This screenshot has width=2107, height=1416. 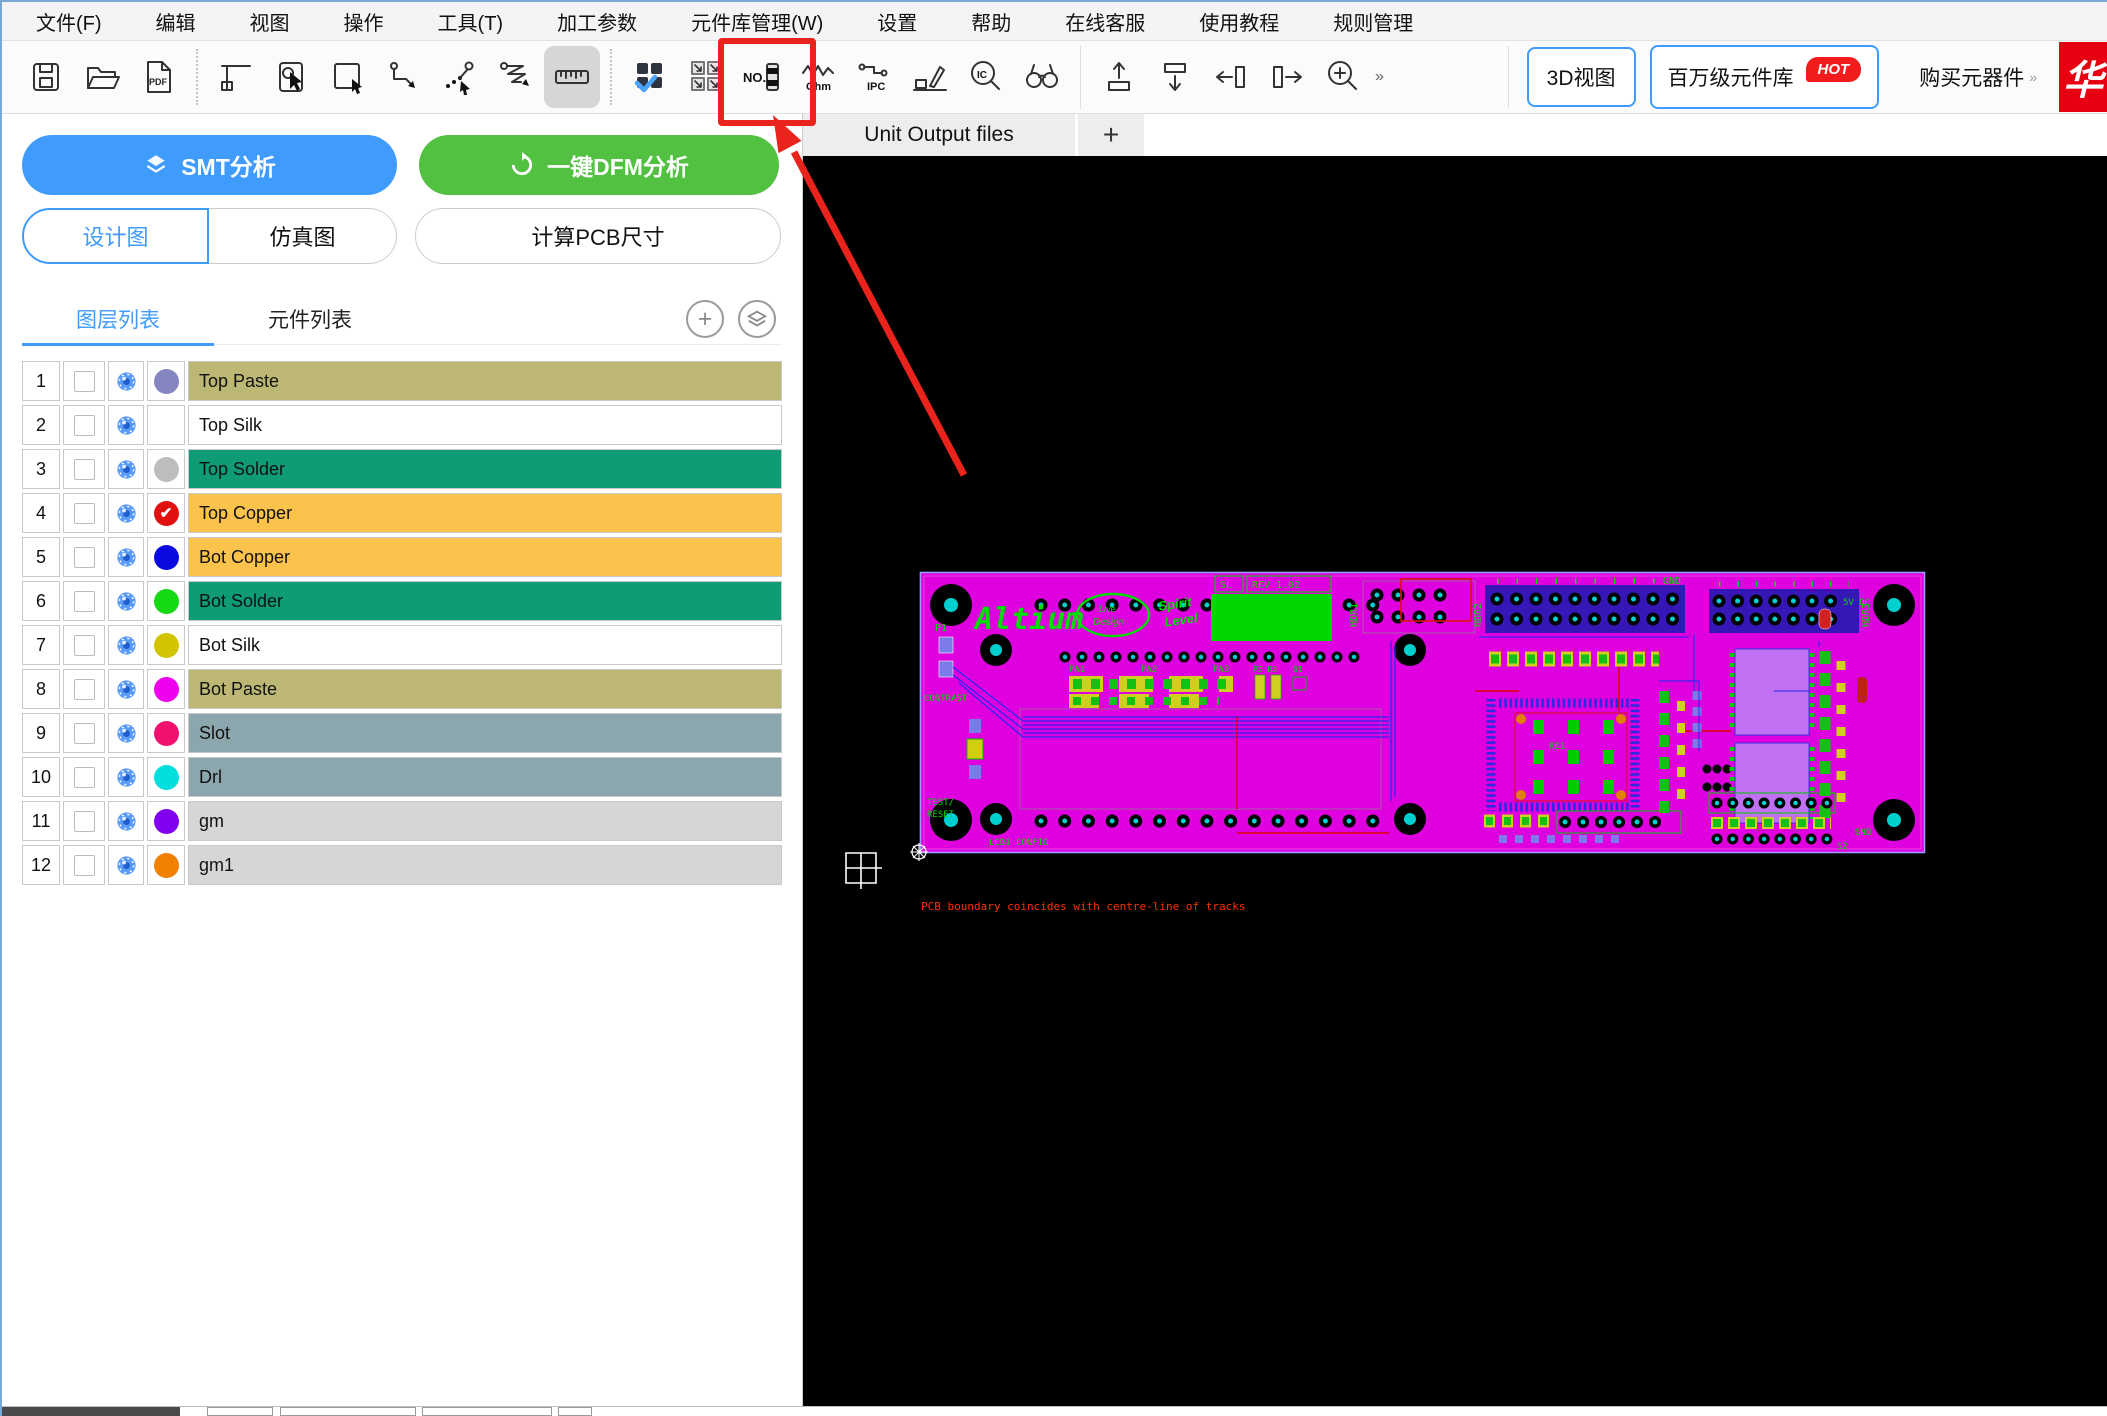 What do you see at coordinates (69, 21) in the screenshot?
I see `menu-file: 文件(F)` at bounding box center [69, 21].